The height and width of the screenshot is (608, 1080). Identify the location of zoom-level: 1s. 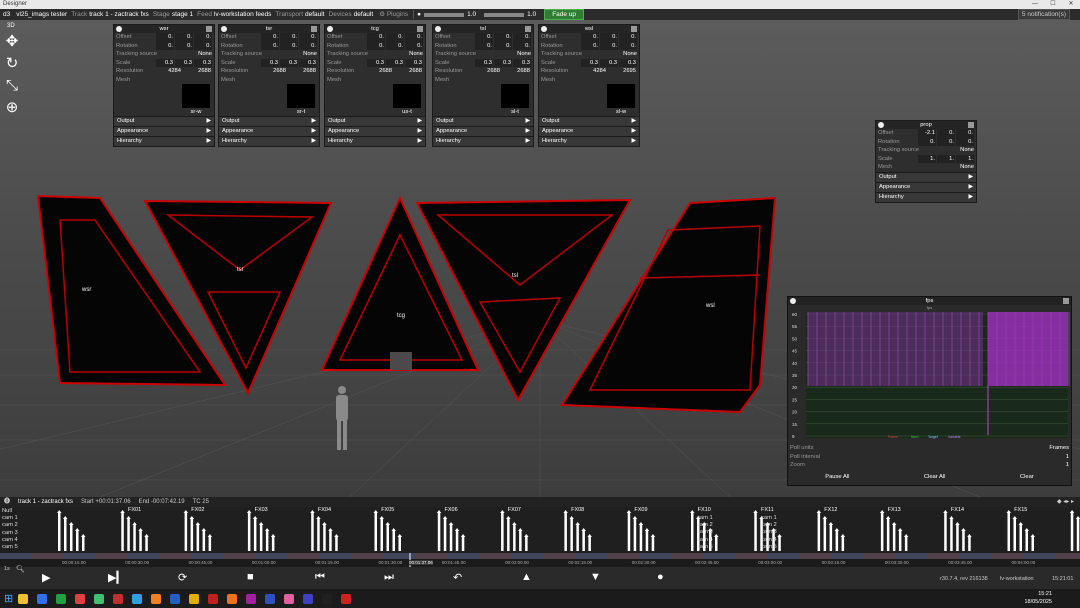
(7, 569).